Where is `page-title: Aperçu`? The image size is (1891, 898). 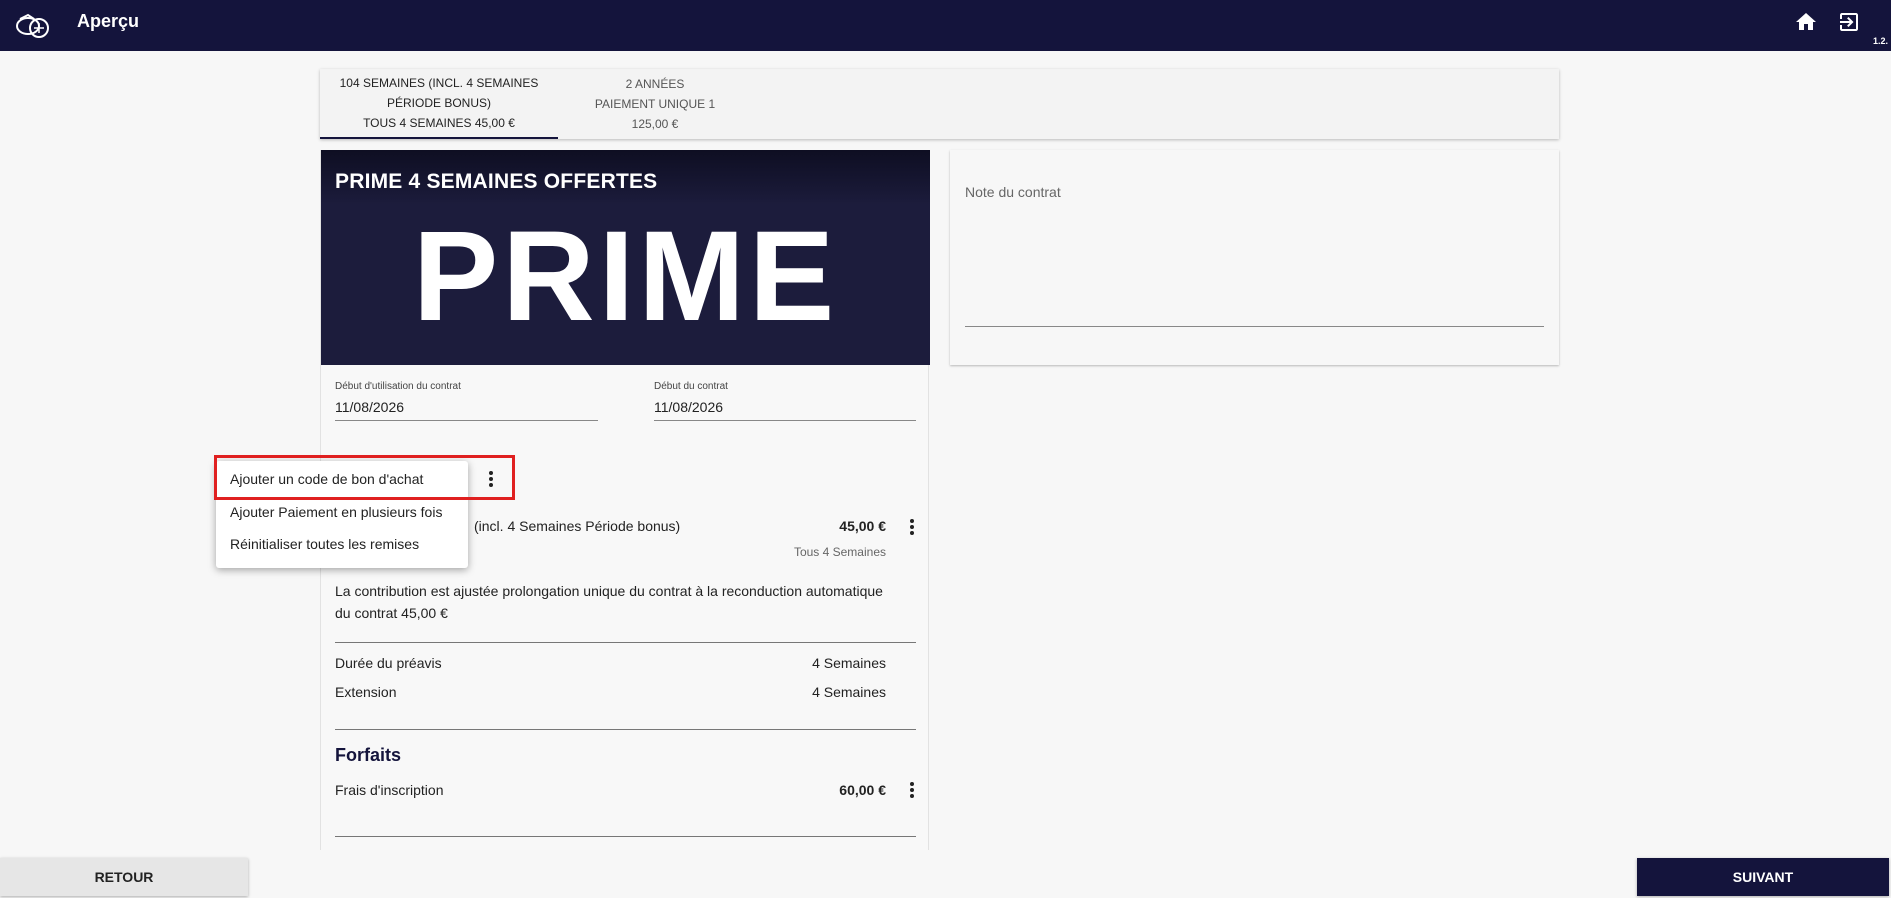
page-title: Aperçu is located at coordinates (108, 21).